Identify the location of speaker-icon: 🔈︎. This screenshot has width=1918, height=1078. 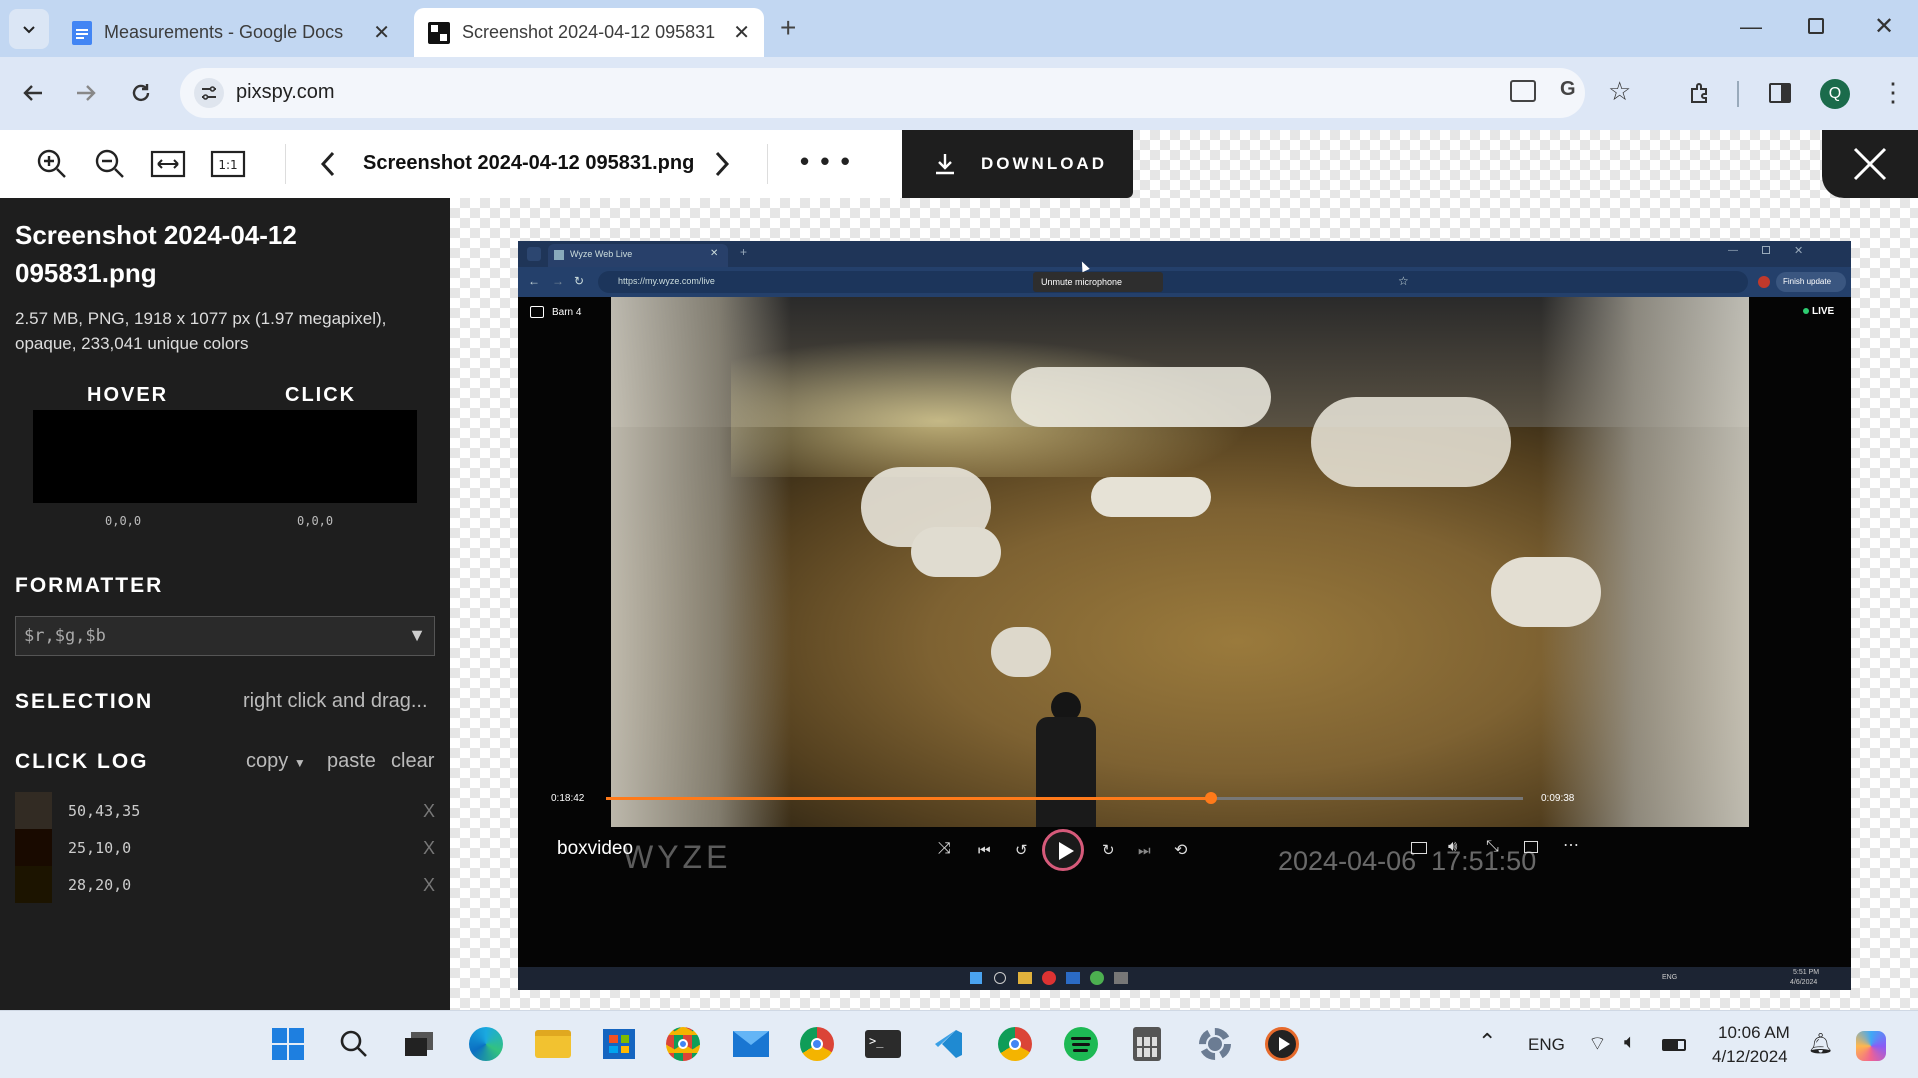
(1630, 1042).